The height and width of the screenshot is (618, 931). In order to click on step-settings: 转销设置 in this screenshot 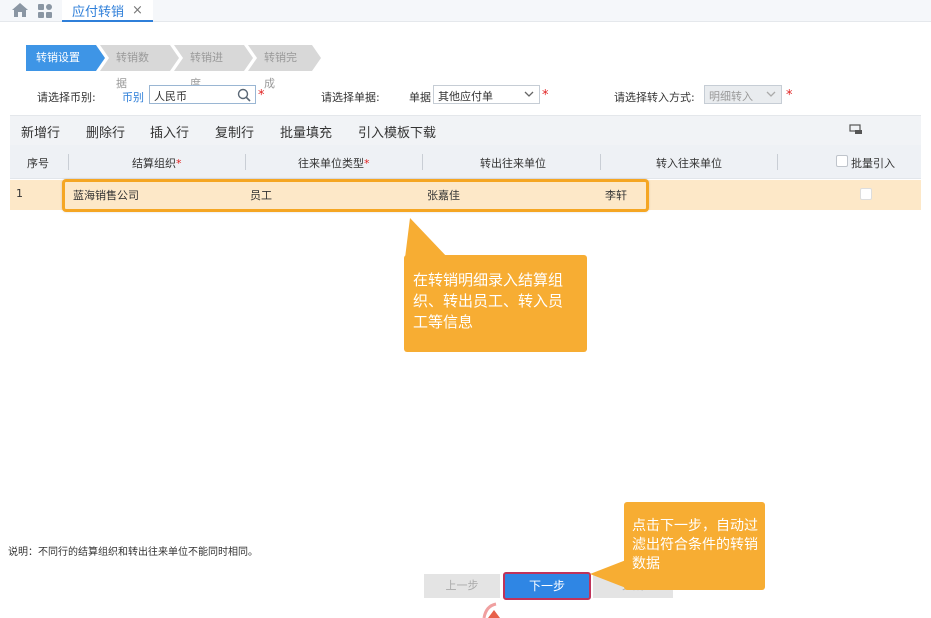, I will do `click(65, 58)`.